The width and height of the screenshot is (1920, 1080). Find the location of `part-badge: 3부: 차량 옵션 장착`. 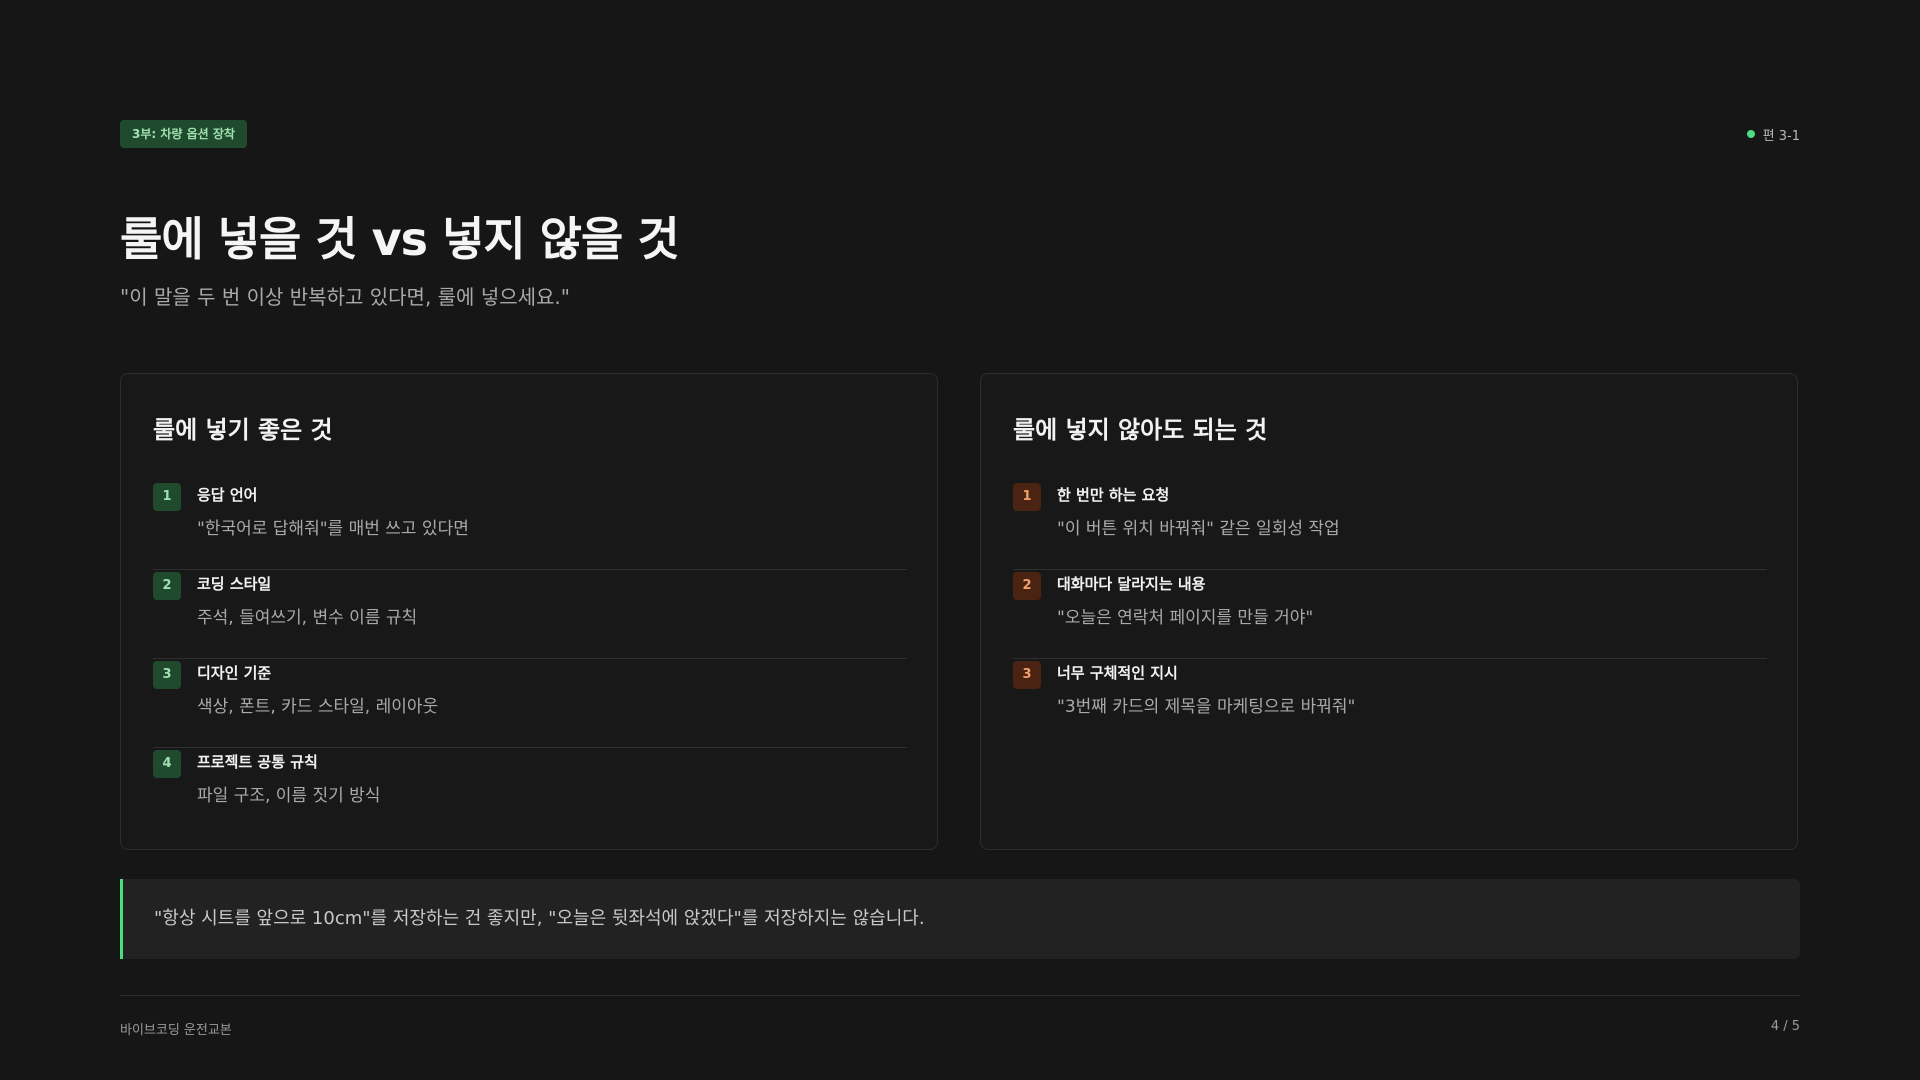

part-badge: 3부: 차량 옵션 장착 is located at coordinates (183, 134).